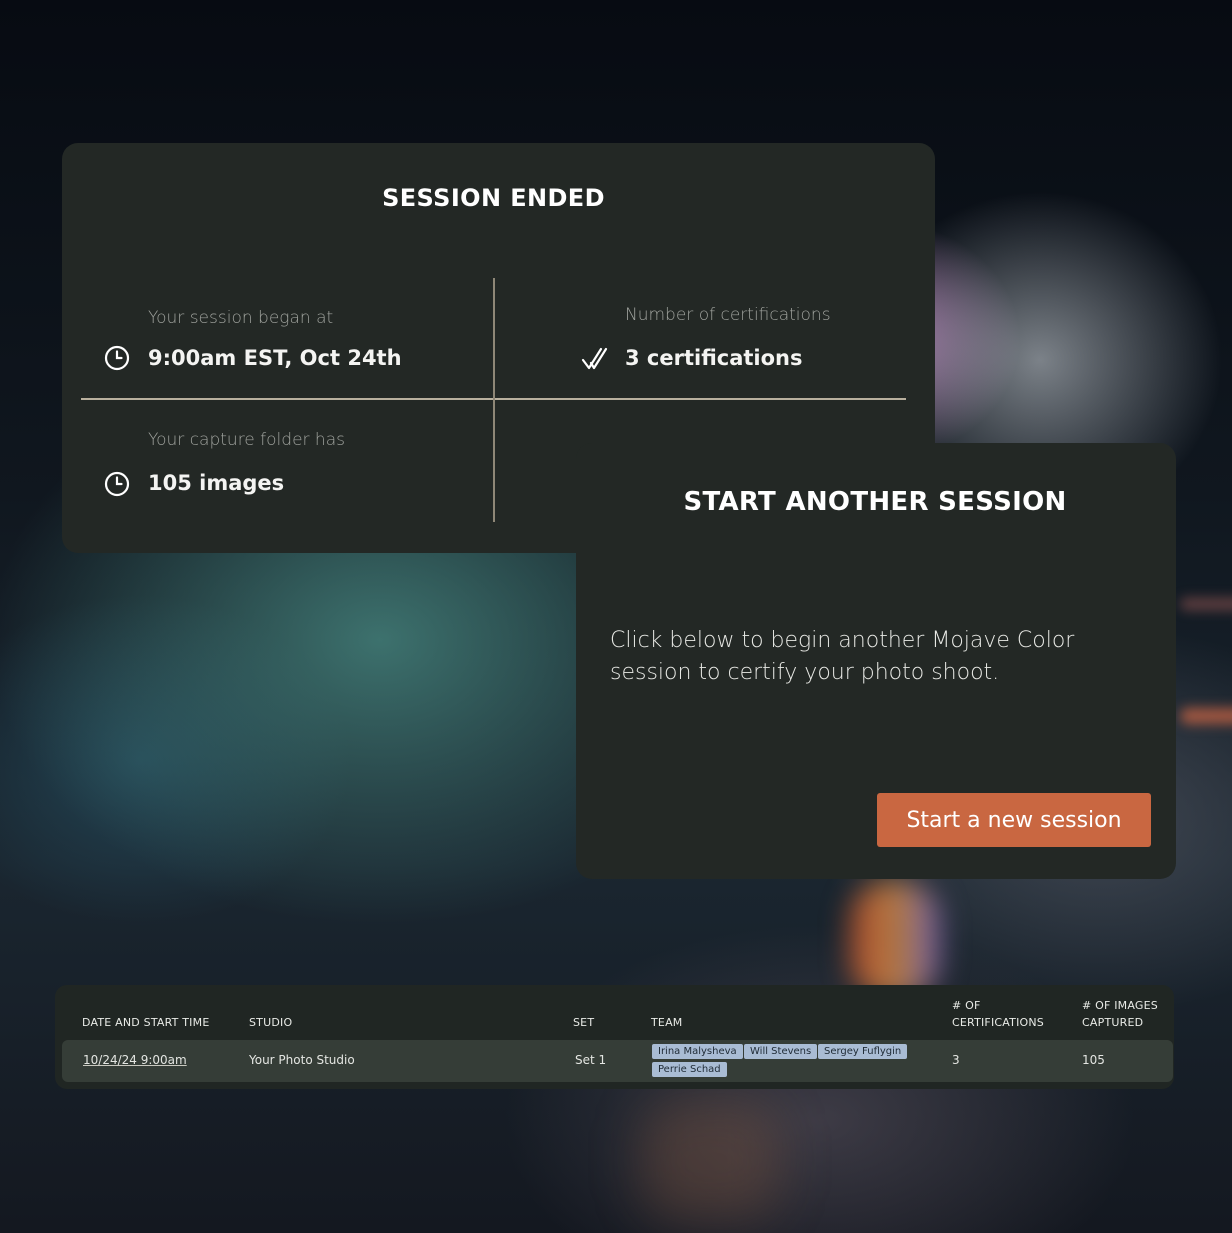 The image size is (1232, 1233). What do you see at coordinates (1014, 820) in the screenshot?
I see `start-new-session-button: Start a new session` at bounding box center [1014, 820].